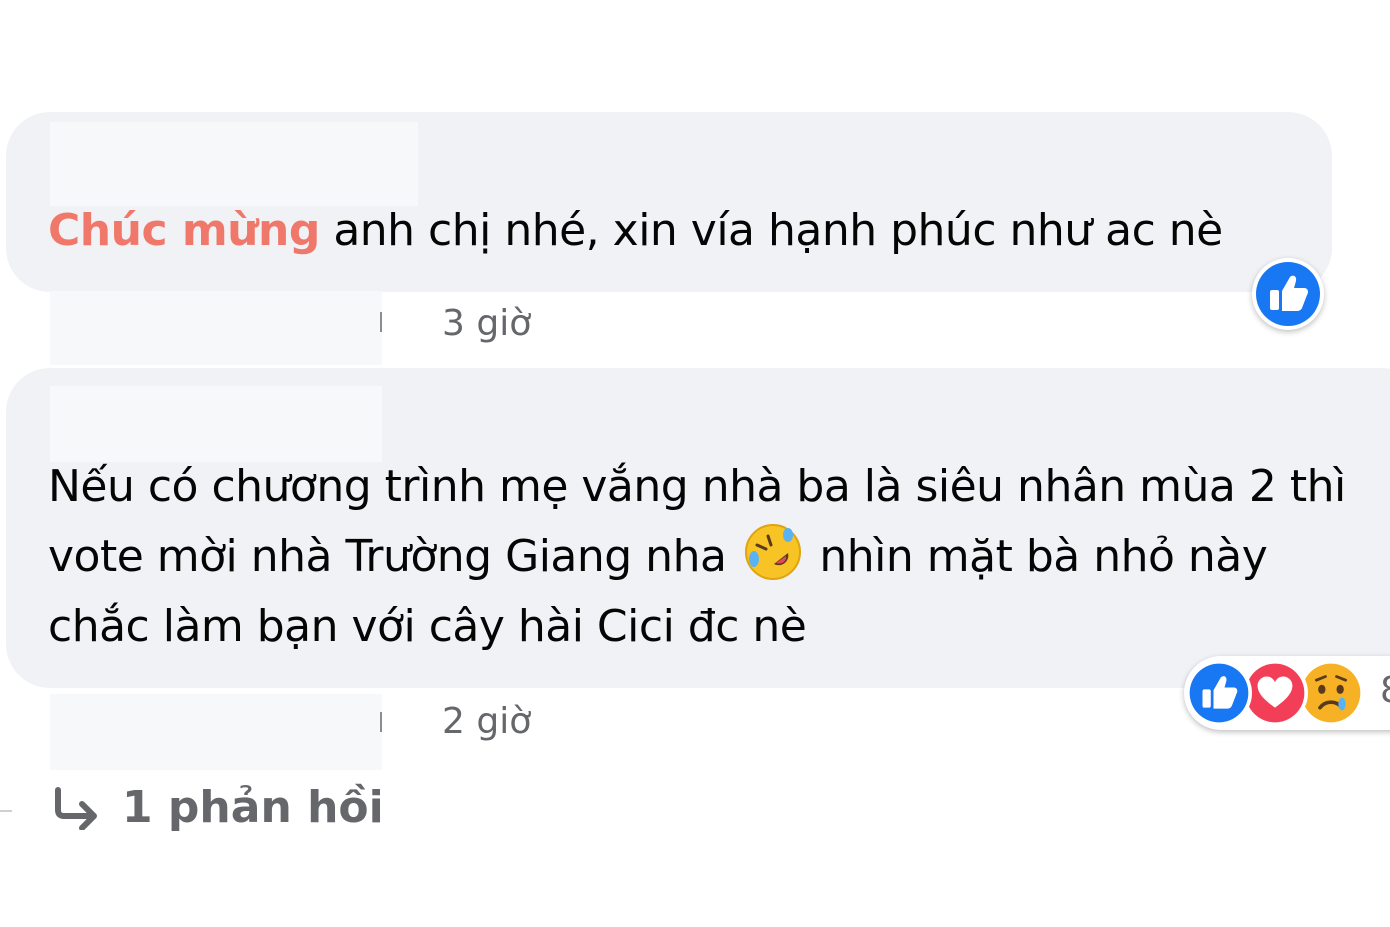 The width and height of the screenshot is (1390, 927). What do you see at coordinates (1385, 690) in the screenshot?
I see `reaction-count: 8` at bounding box center [1385, 690].